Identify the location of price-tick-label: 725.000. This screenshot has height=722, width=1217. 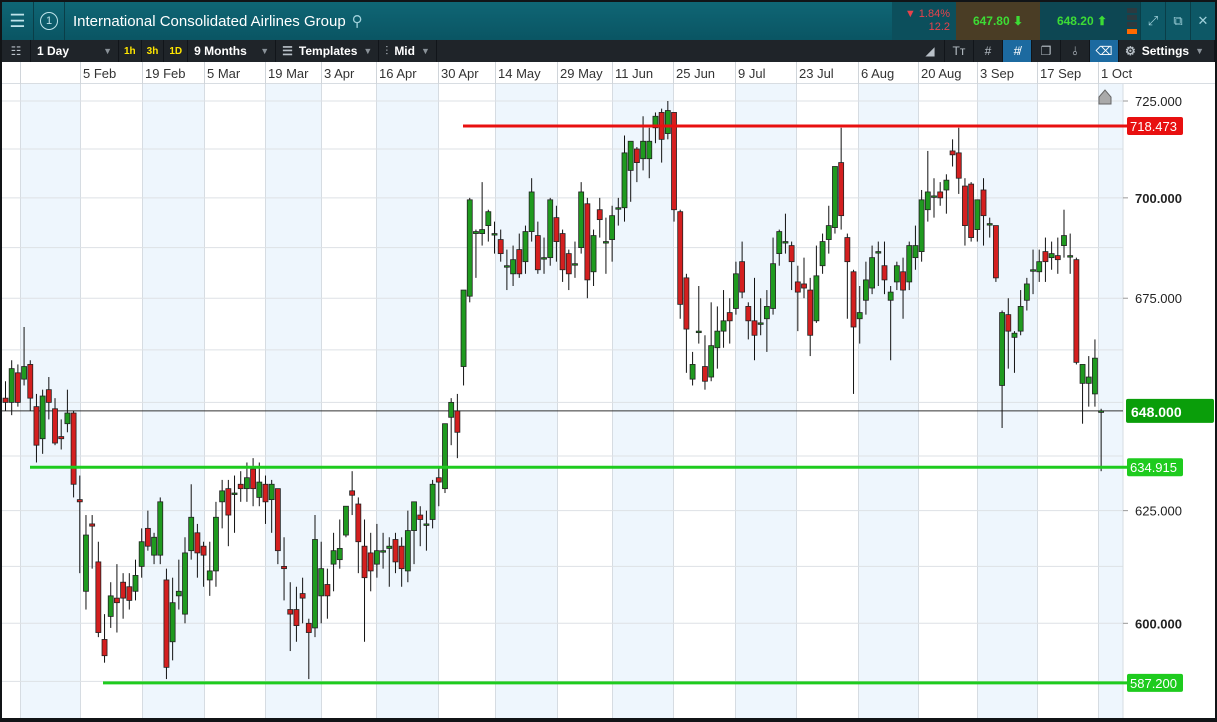
(1158, 101).